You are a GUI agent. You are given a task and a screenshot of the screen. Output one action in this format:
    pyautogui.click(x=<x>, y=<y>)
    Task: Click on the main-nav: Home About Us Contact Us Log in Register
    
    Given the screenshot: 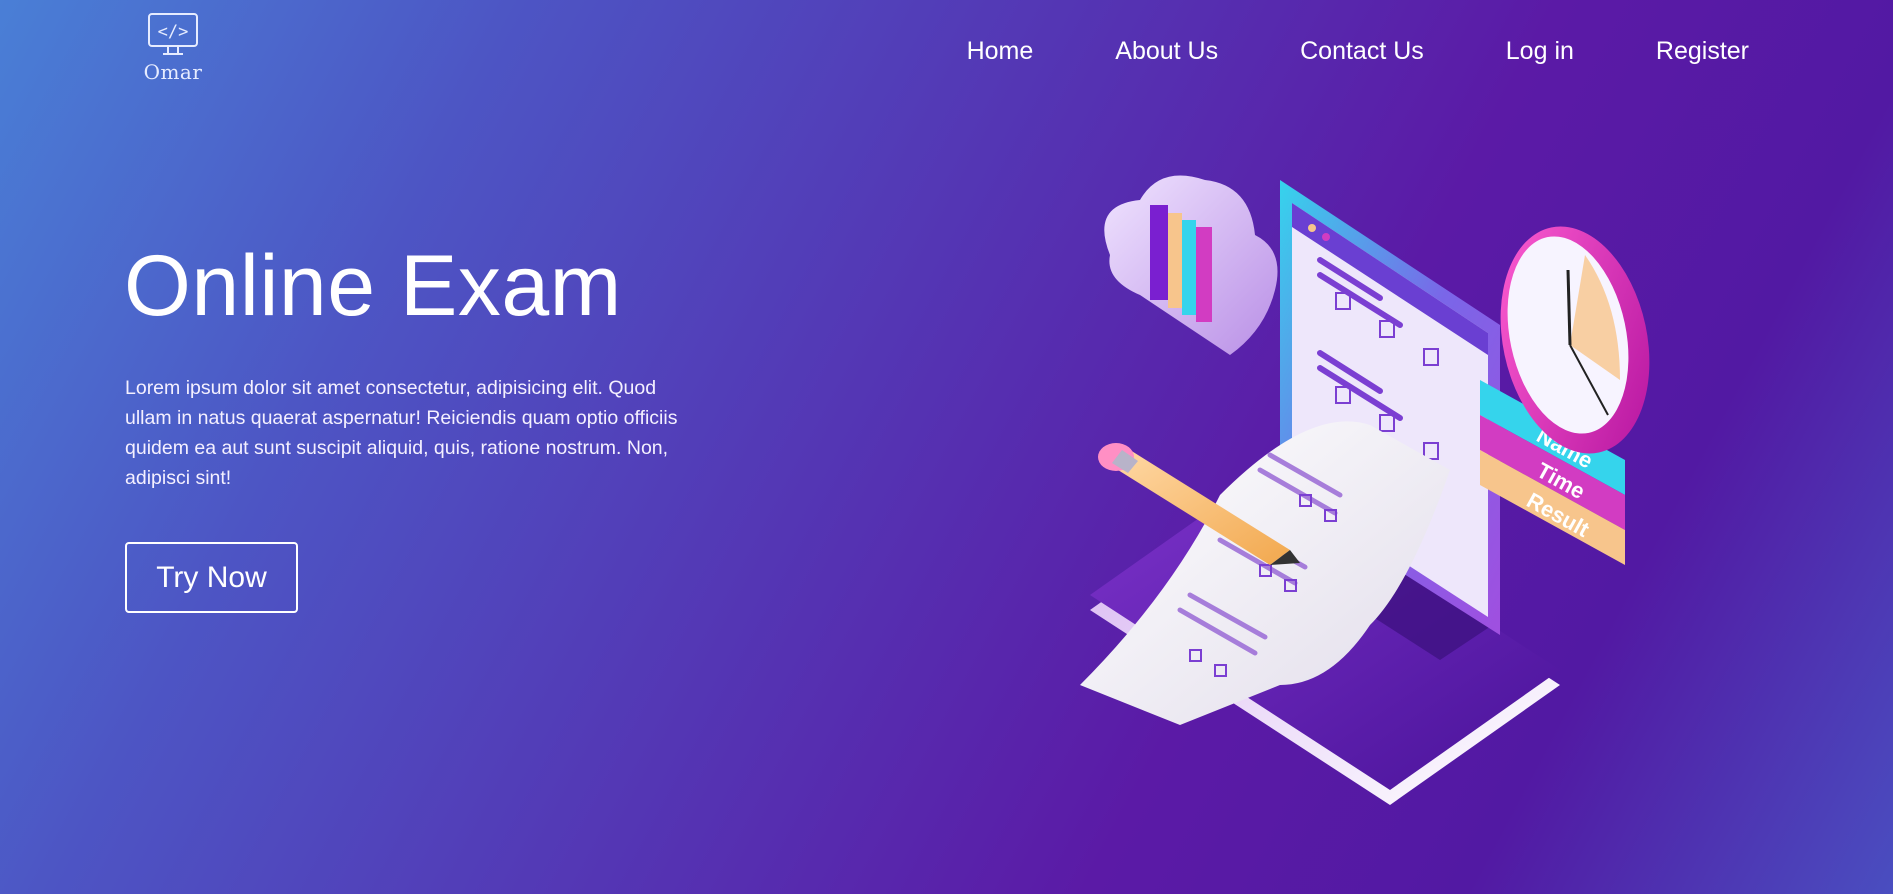 What is the action you would take?
    pyautogui.click(x=1358, y=51)
    